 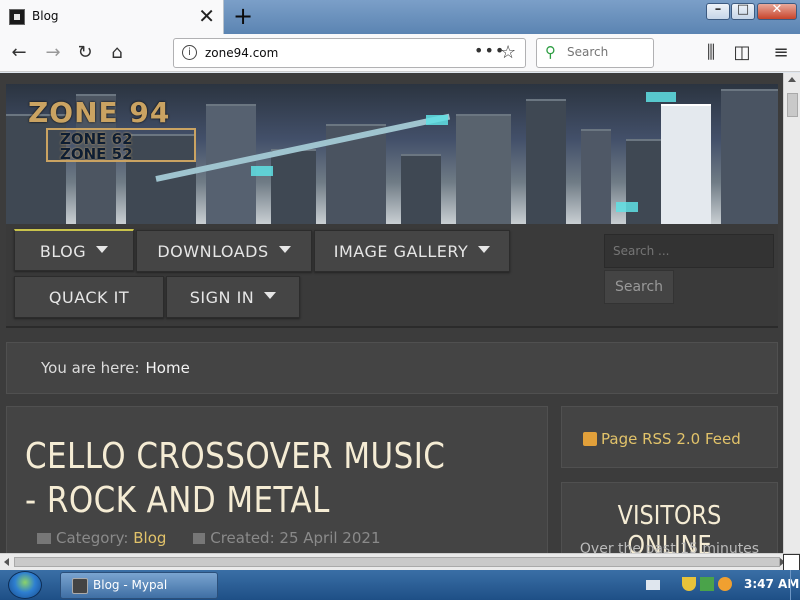 I want to click on address-bar: i zone94.com ••• ☆, so click(x=349, y=53).